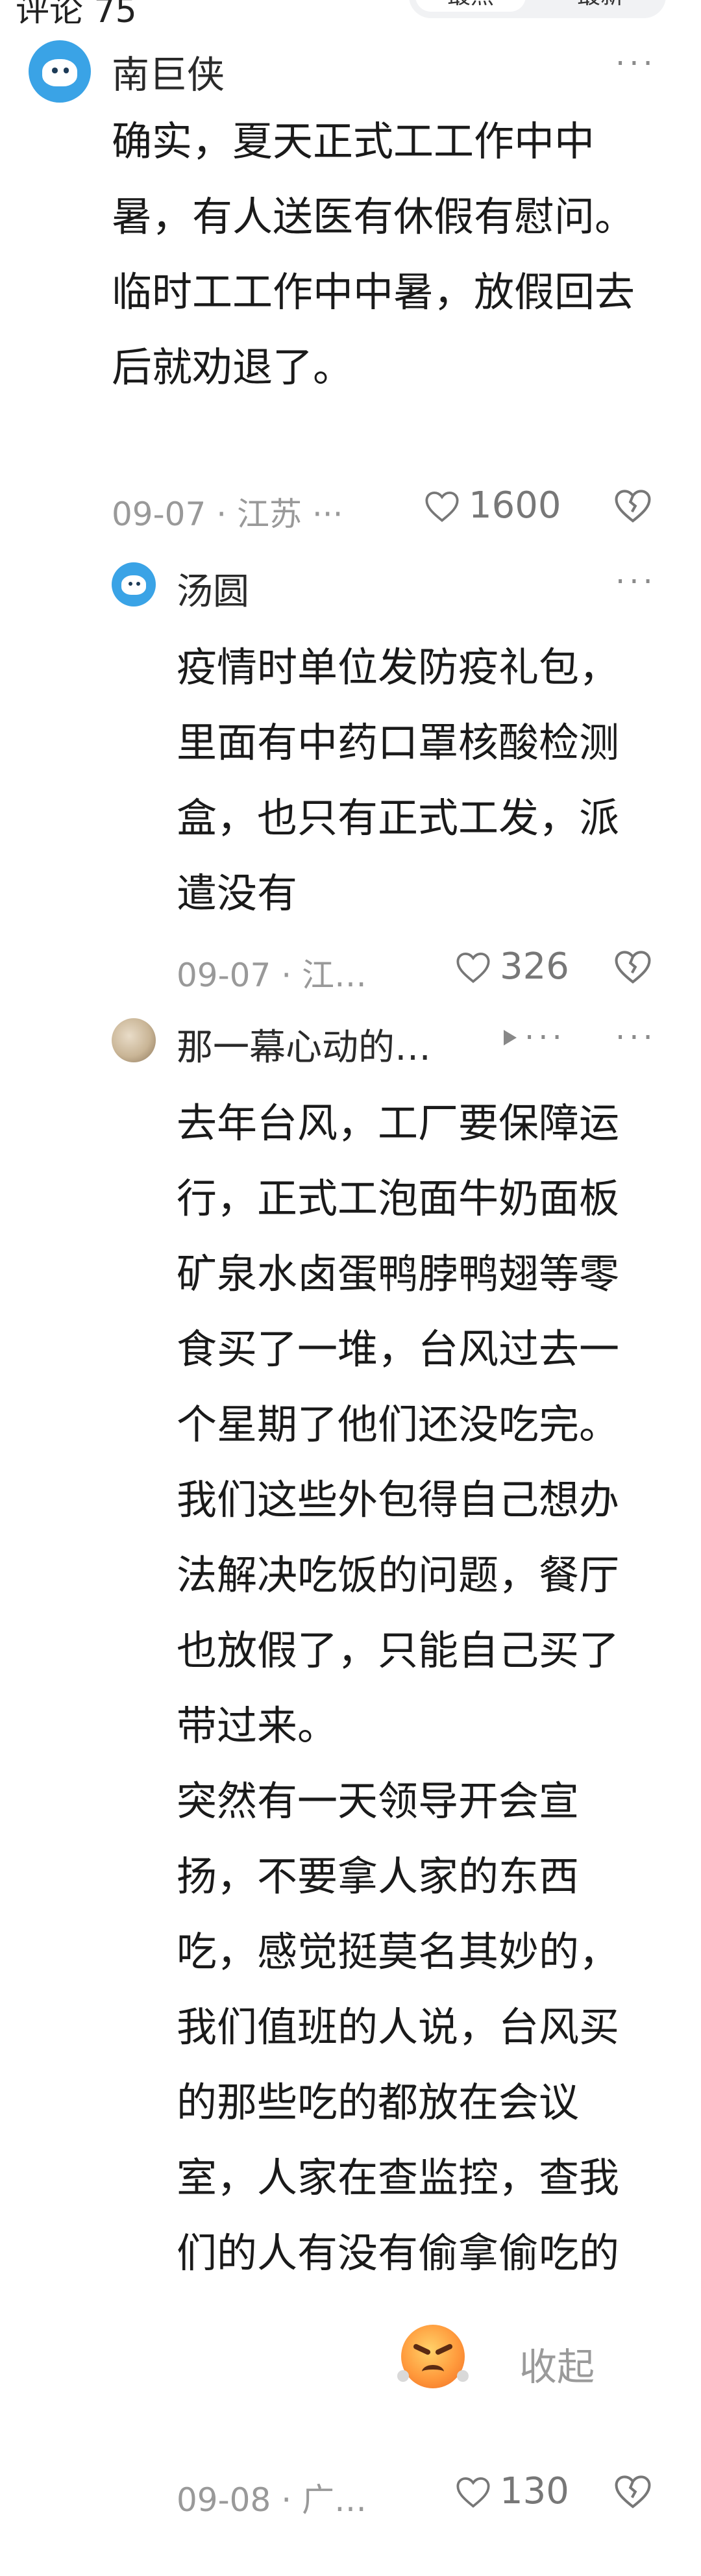 This screenshot has height=2576, width=701. What do you see at coordinates (534, 2491) in the screenshot?
I see `like-count: 130` at bounding box center [534, 2491].